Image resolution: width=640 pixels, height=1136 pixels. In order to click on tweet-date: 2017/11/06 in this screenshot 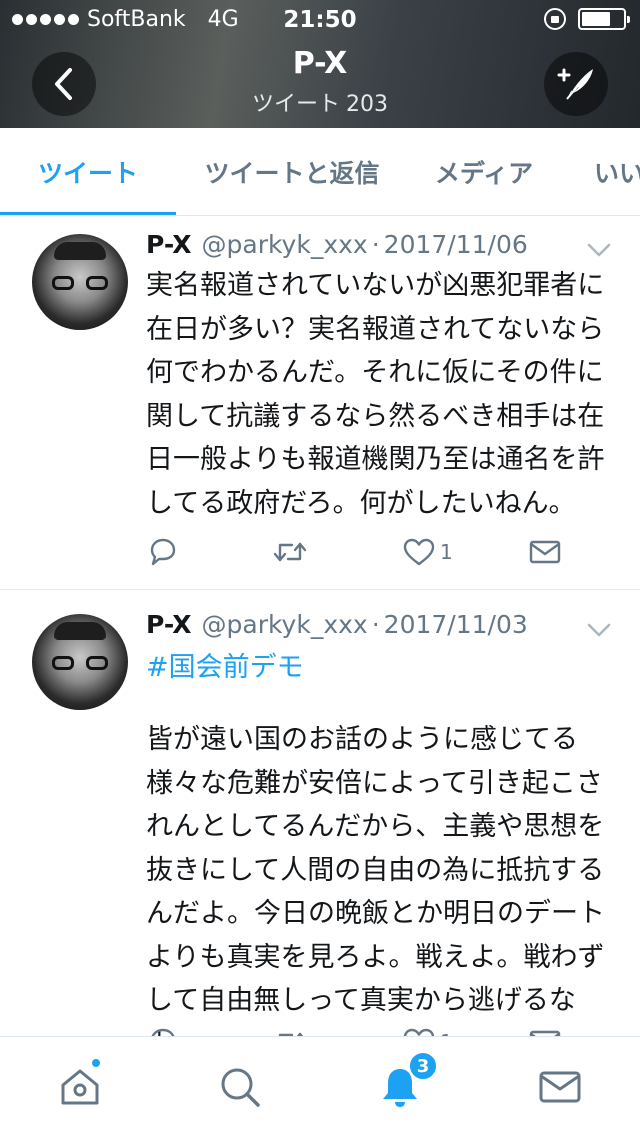, I will do `click(456, 244)`.